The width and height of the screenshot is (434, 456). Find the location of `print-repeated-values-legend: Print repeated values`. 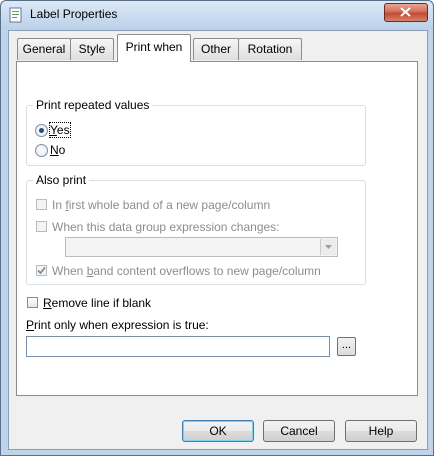

print-repeated-values-legend: Print repeated values is located at coordinates (93, 105).